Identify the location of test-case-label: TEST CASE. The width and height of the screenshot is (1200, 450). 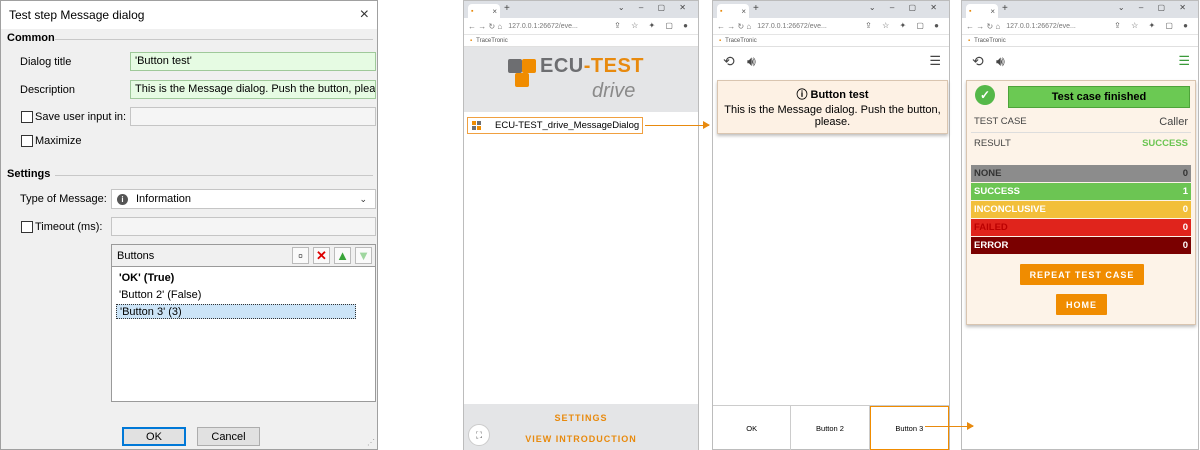
(1000, 121).